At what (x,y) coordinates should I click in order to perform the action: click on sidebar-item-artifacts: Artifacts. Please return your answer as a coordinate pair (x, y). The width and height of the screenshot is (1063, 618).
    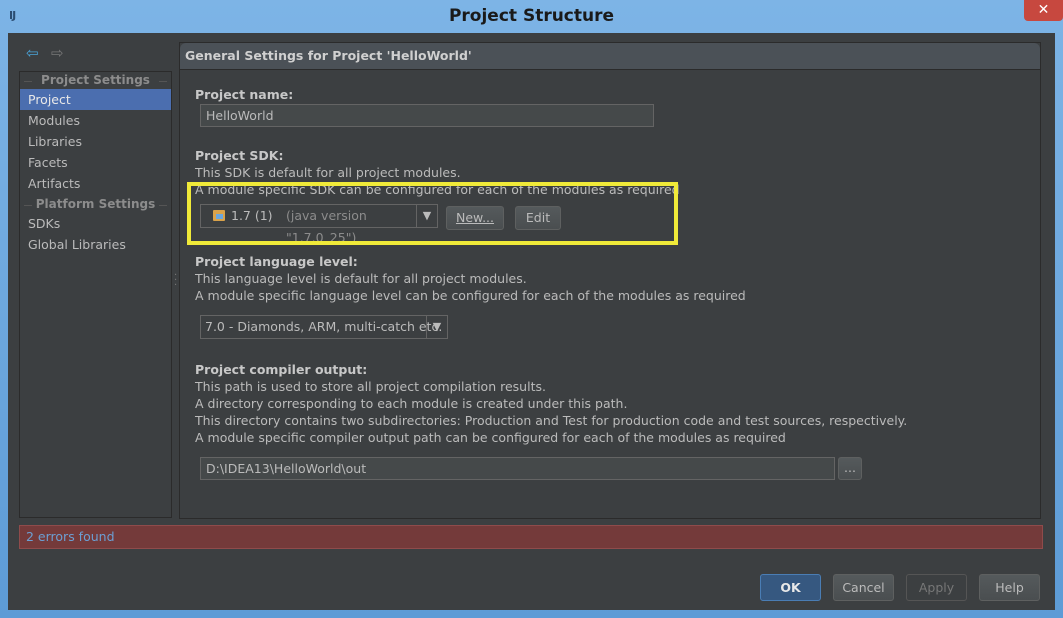
    Looking at the image, I should click on (95, 183).